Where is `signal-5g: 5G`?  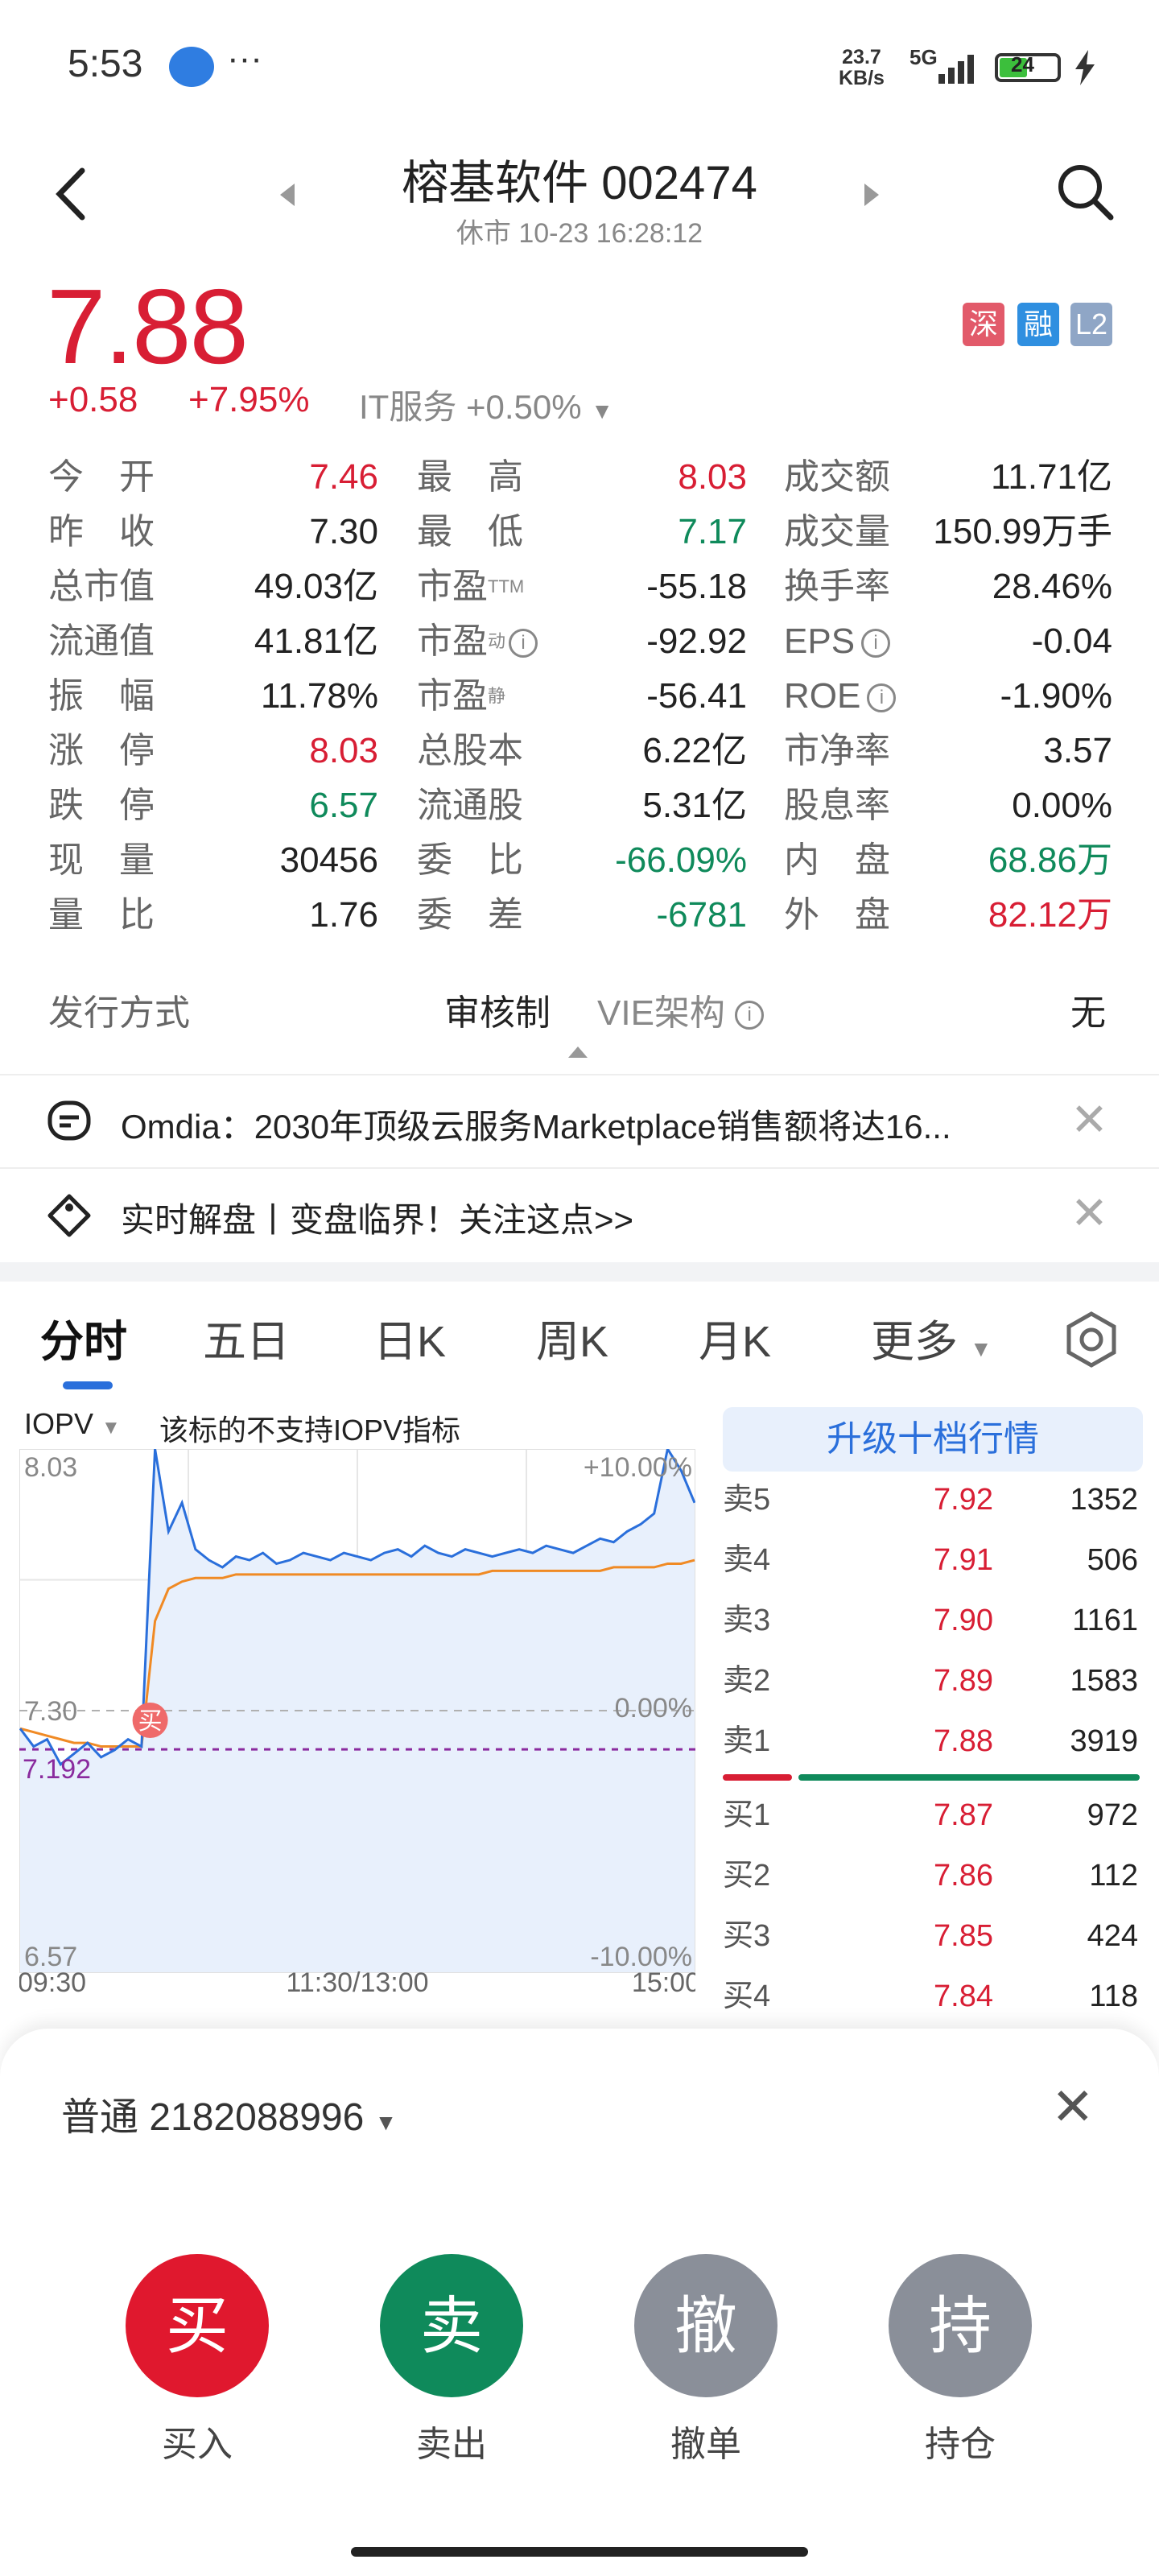 signal-5g: 5G is located at coordinates (923, 57).